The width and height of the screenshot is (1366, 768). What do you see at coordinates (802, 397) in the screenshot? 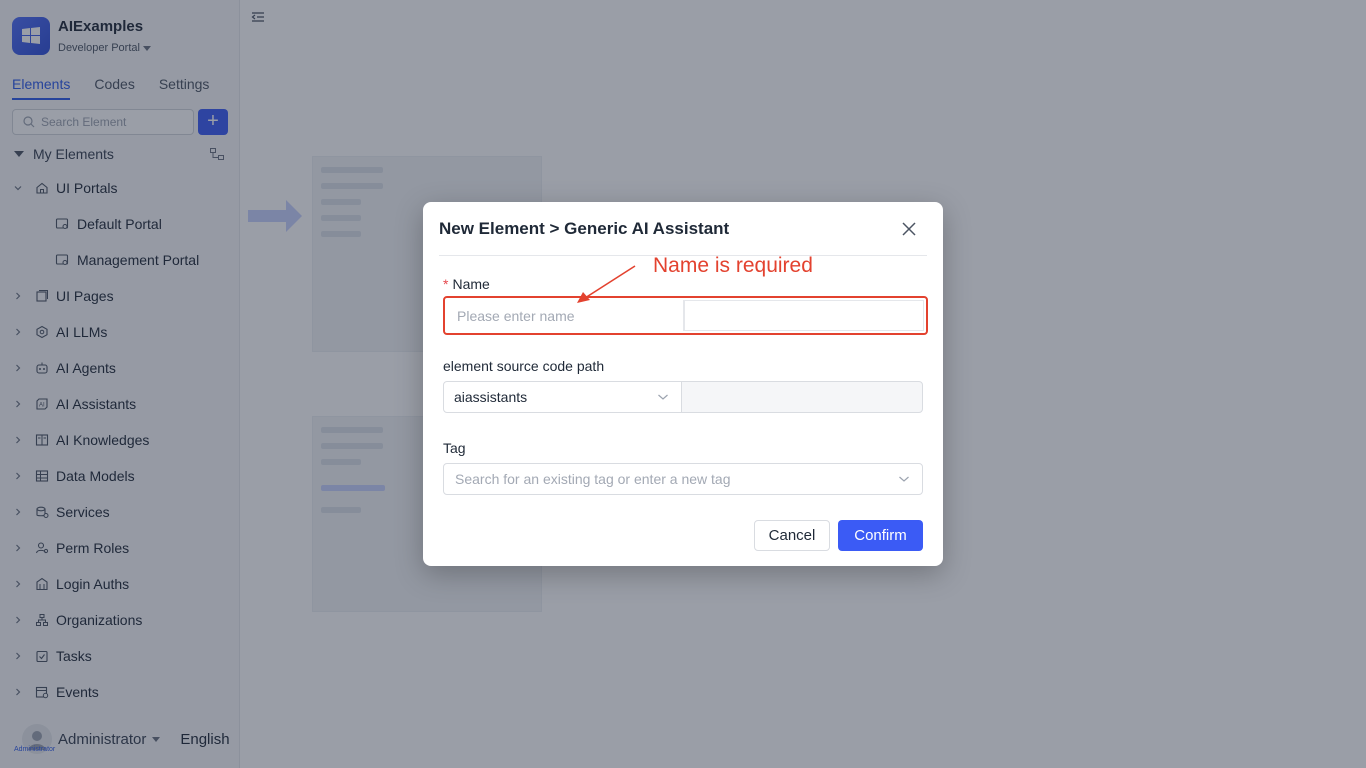
I see `source-path-suffix-input` at bounding box center [802, 397].